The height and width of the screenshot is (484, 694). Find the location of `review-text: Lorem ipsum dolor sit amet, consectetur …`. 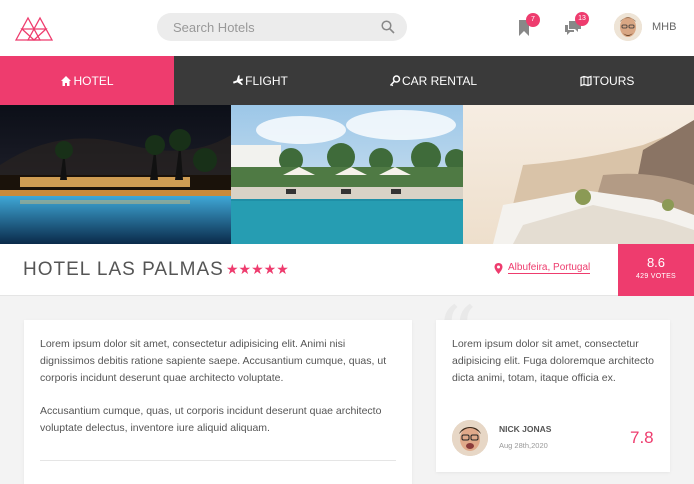

review-text: Lorem ipsum dolor sit amet, consectetur … is located at coordinates (553, 361).